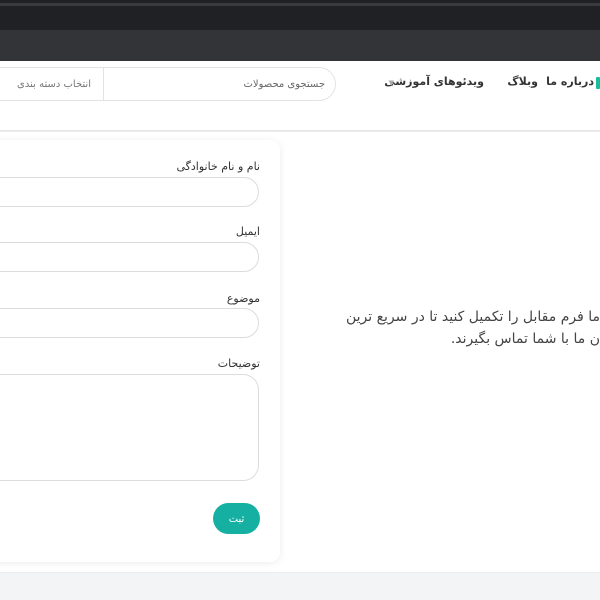 The height and width of the screenshot is (600, 600). What do you see at coordinates (522, 81) in the screenshot?
I see `menu-item-blog: وبلاگ` at bounding box center [522, 81].